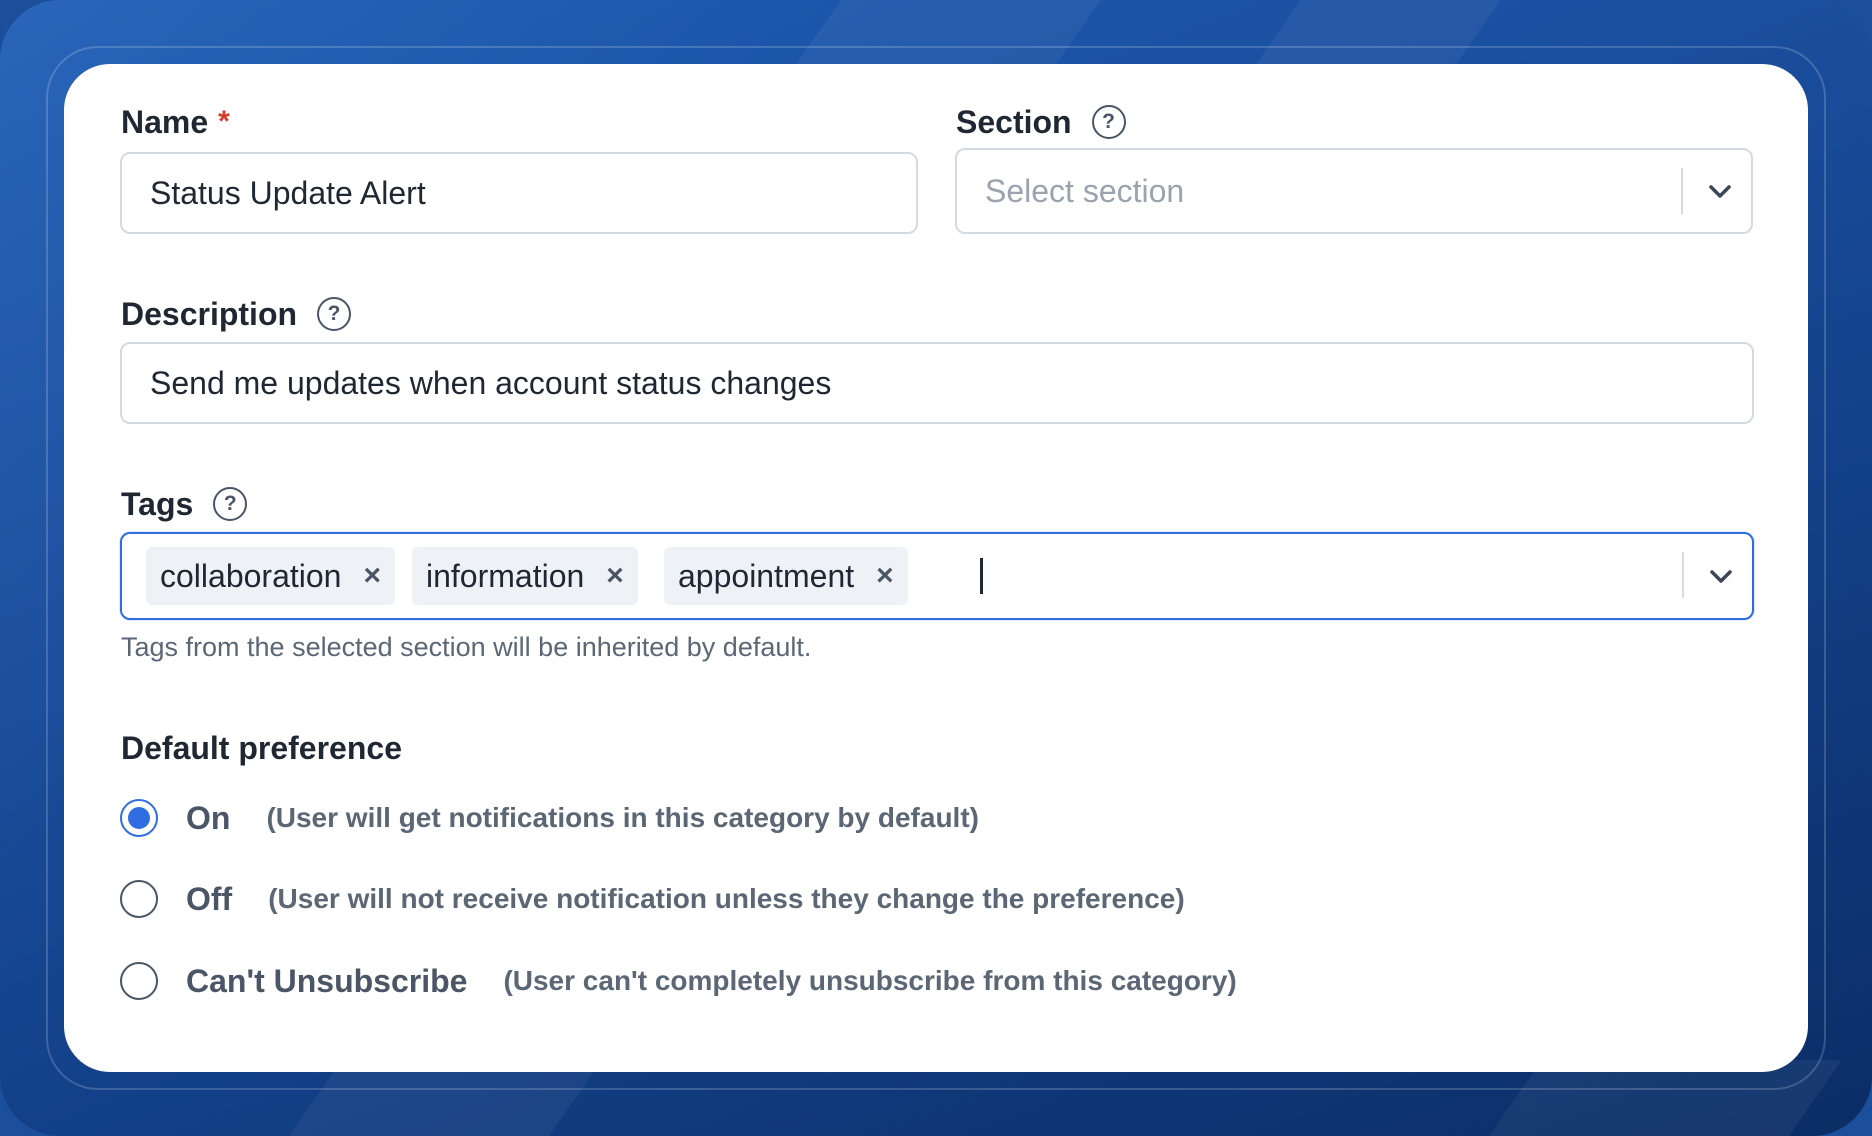  What do you see at coordinates (525, 576) in the screenshot?
I see `tag-chip: information ×` at bounding box center [525, 576].